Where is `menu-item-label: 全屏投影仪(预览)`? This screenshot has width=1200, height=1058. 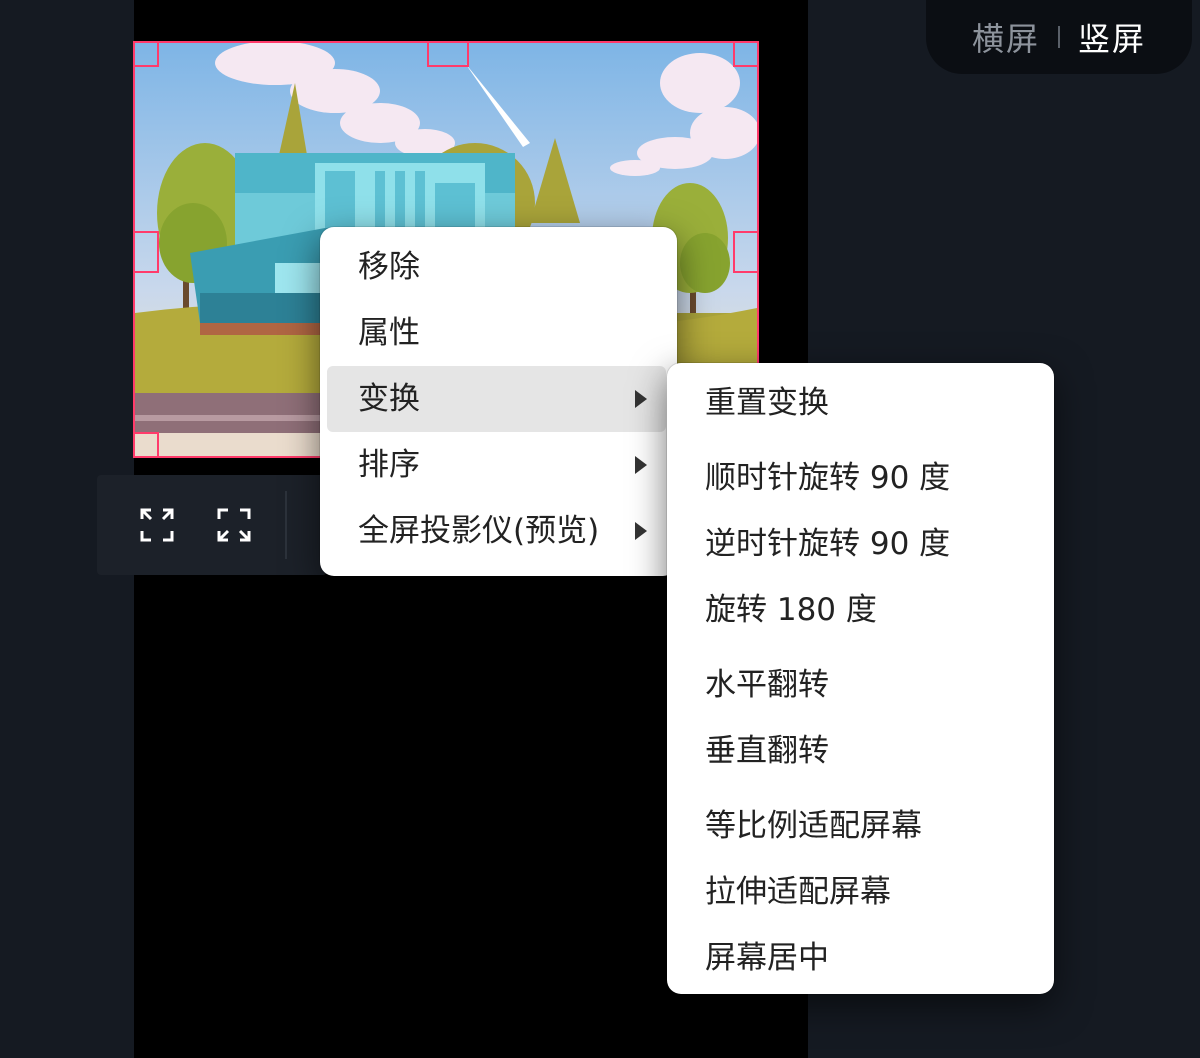 menu-item-label: 全屏投影仪(预览) is located at coordinates (479, 531).